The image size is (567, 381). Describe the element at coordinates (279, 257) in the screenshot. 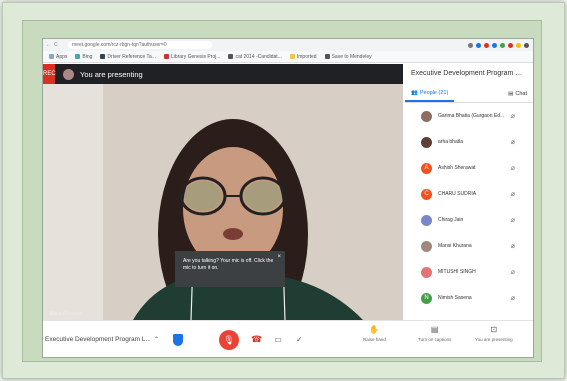

I see `close-icon: ×` at that location.